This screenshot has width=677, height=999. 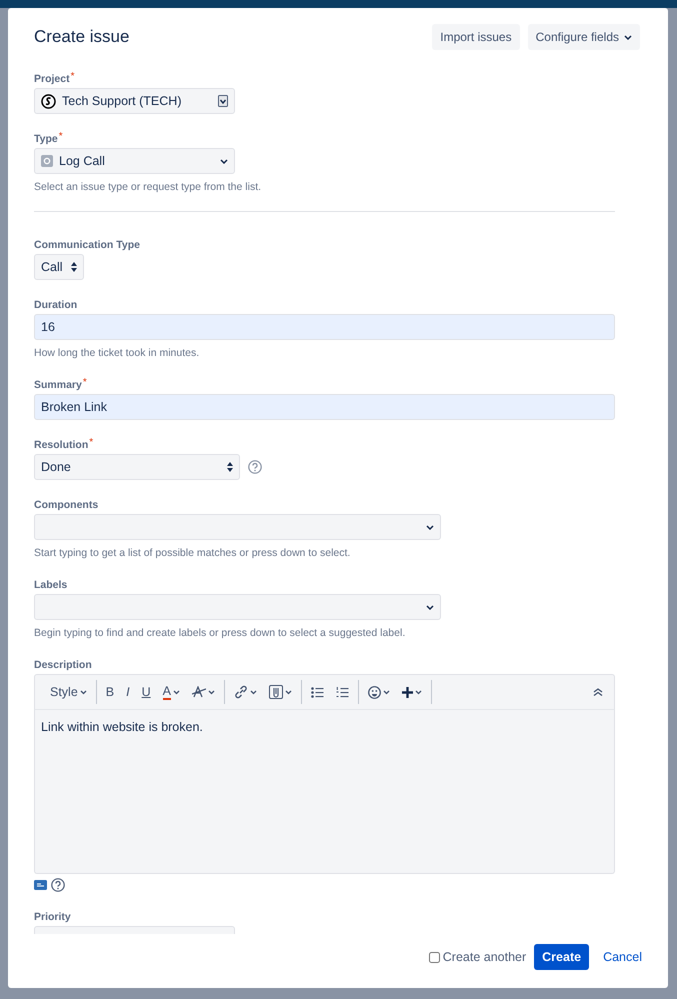 What do you see at coordinates (47, 161) in the screenshot?
I see `issue-type-icon` at bounding box center [47, 161].